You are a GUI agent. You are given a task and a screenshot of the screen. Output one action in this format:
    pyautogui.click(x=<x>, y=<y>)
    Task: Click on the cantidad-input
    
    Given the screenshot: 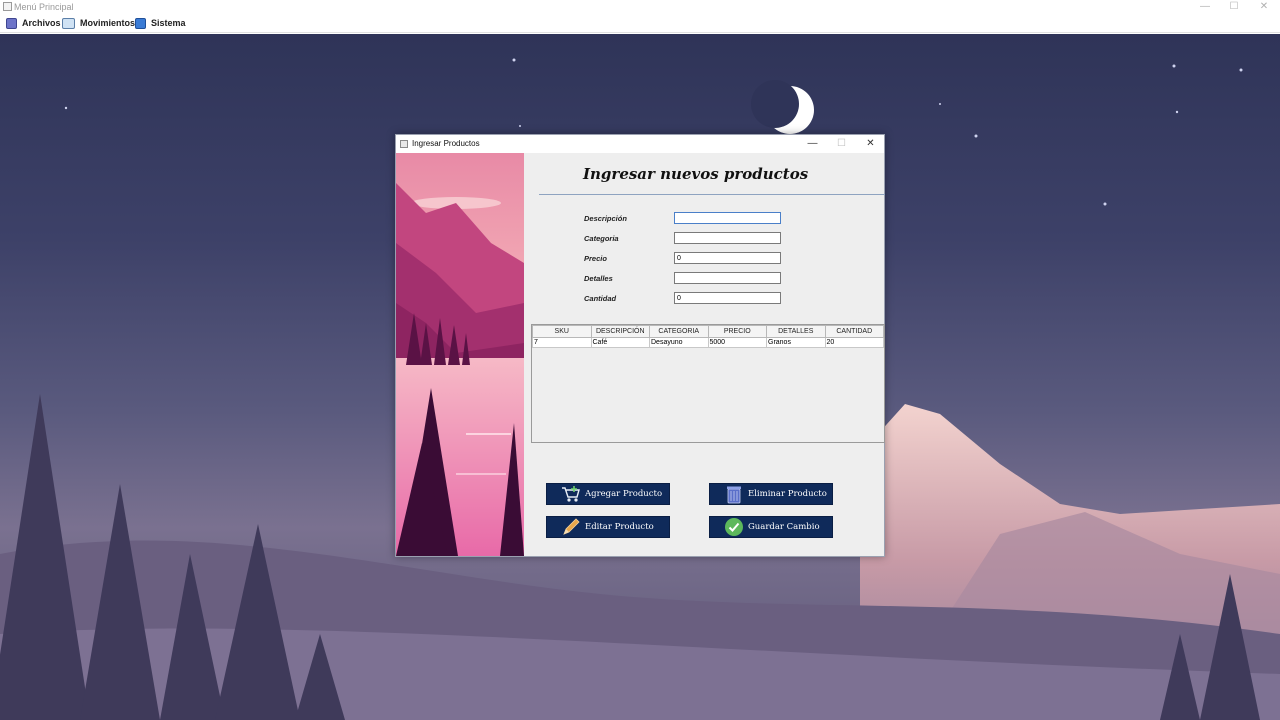 What is the action you would take?
    pyautogui.click(x=727, y=298)
    